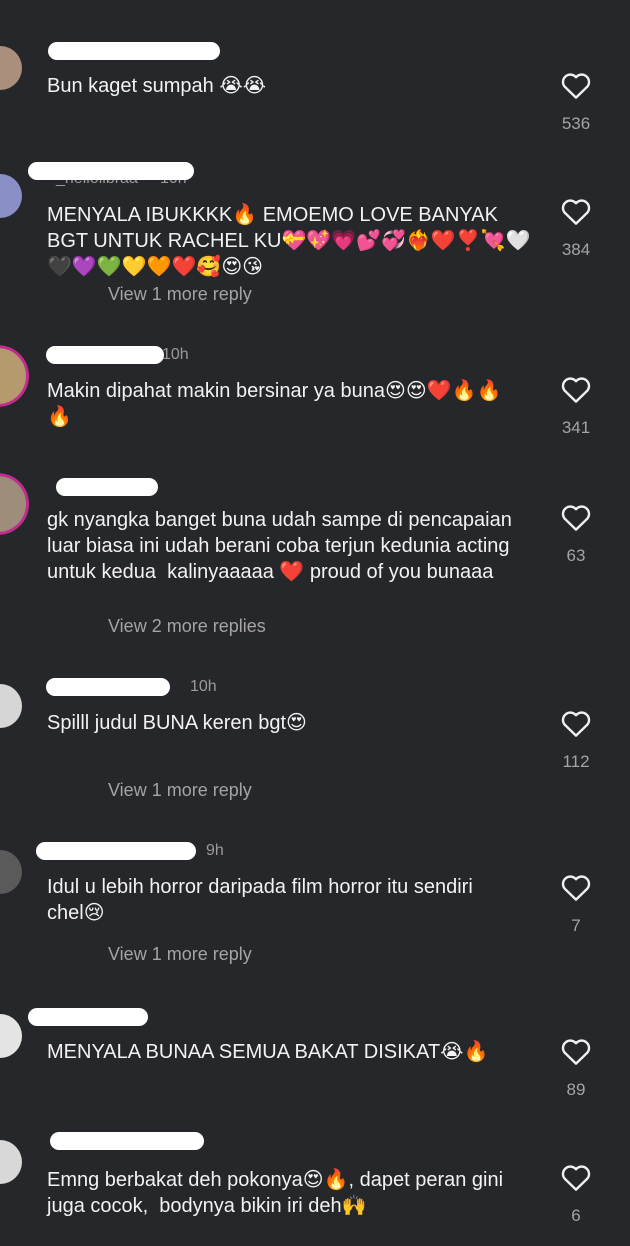  Describe the element at coordinates (576, 1068) in the screenshot. I see `like-button: 89` at that location.